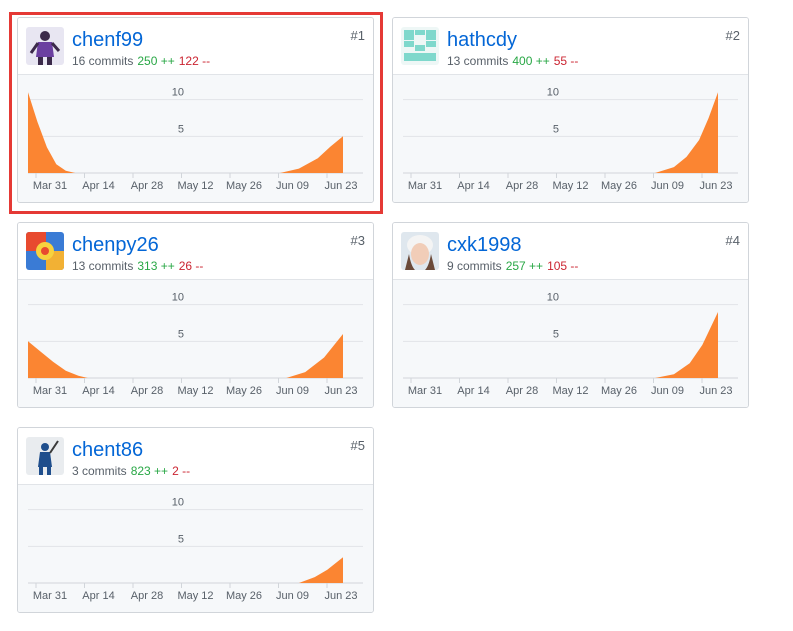  I want to click on pixel-identicon-avatar-icon, so click(420, 46).